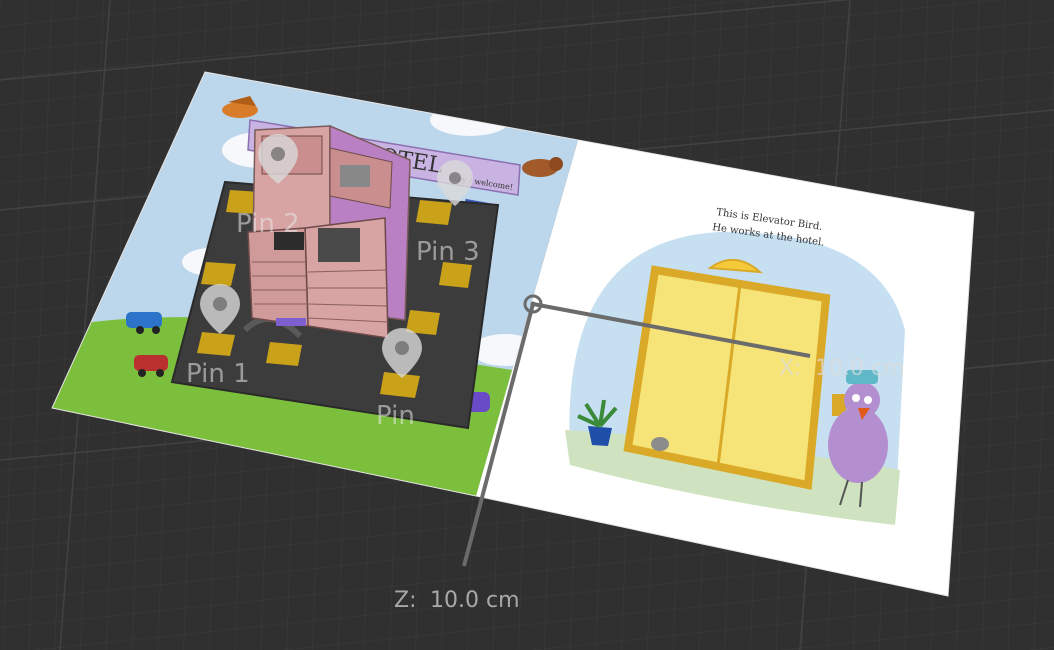  Describe the element at coordinates (660, 444) in the screenshot. I see `mouse-illustration` at that location.